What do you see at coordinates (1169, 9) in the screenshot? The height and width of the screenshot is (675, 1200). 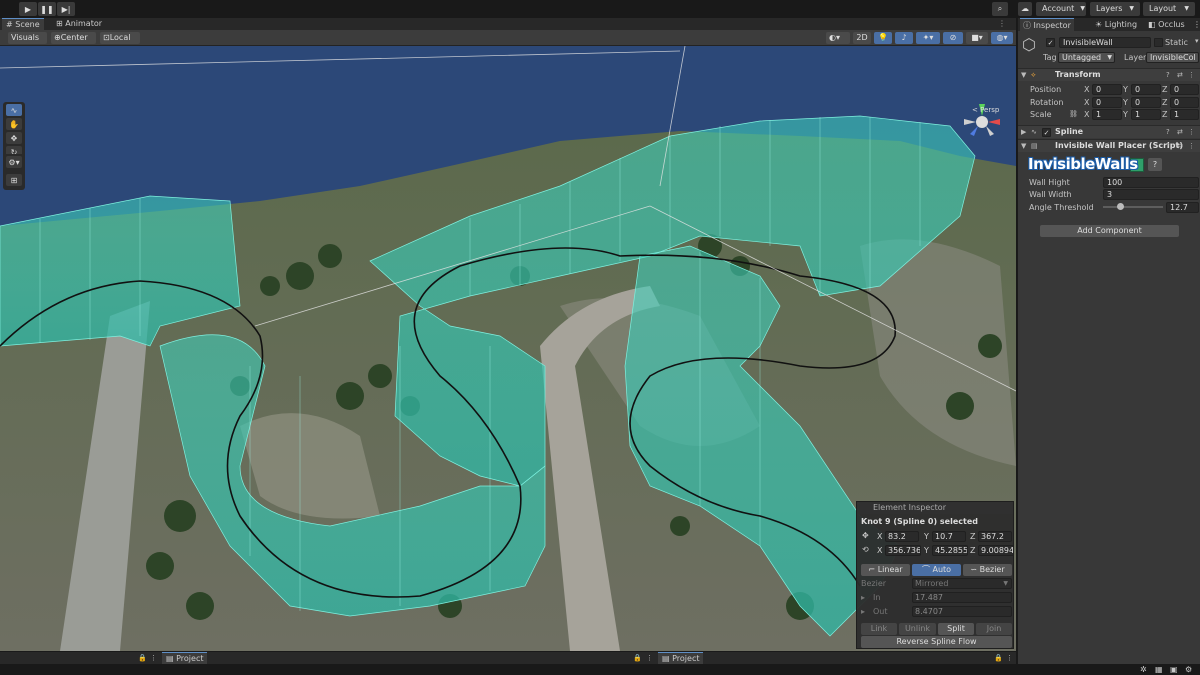 I see `layout-dropdown: Layout ▼` at bounding box center [1169, 9].